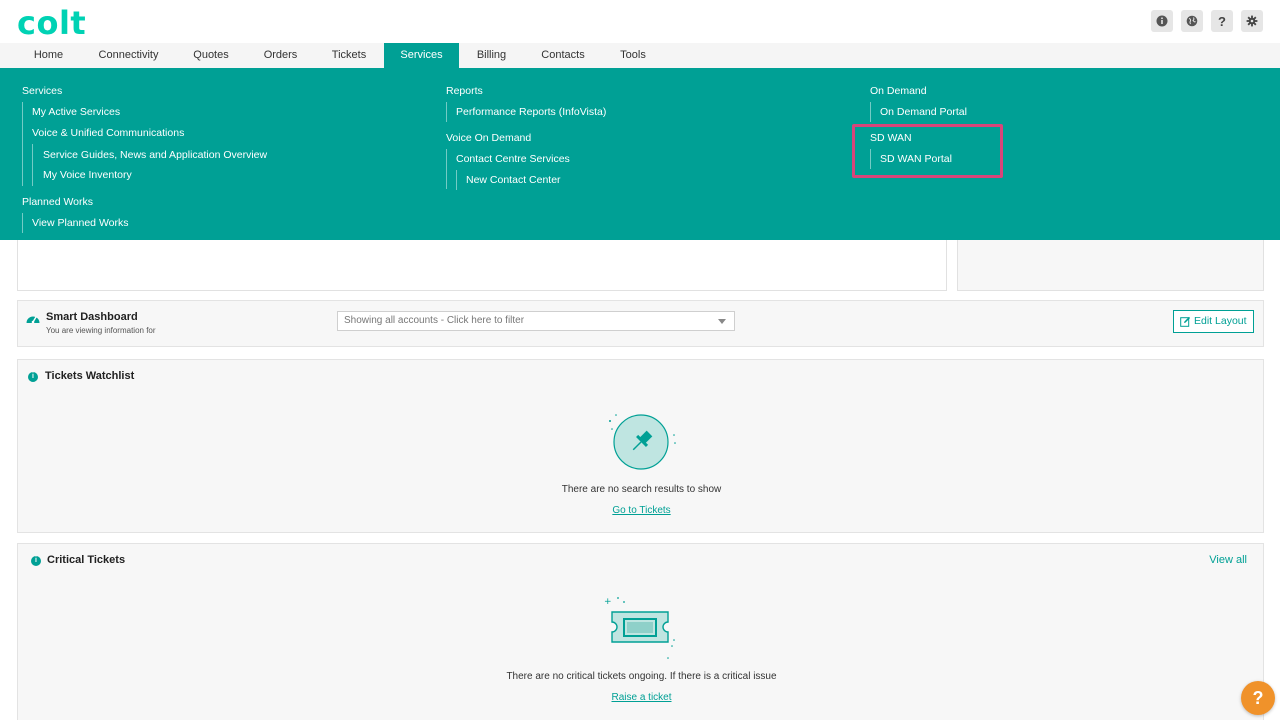 The width and height of the screenshot is (1280, 720). What do you see at coordinates (33, 320) in the screenshot?
I see `speedometer-icon` at bounding box center [33, 320].